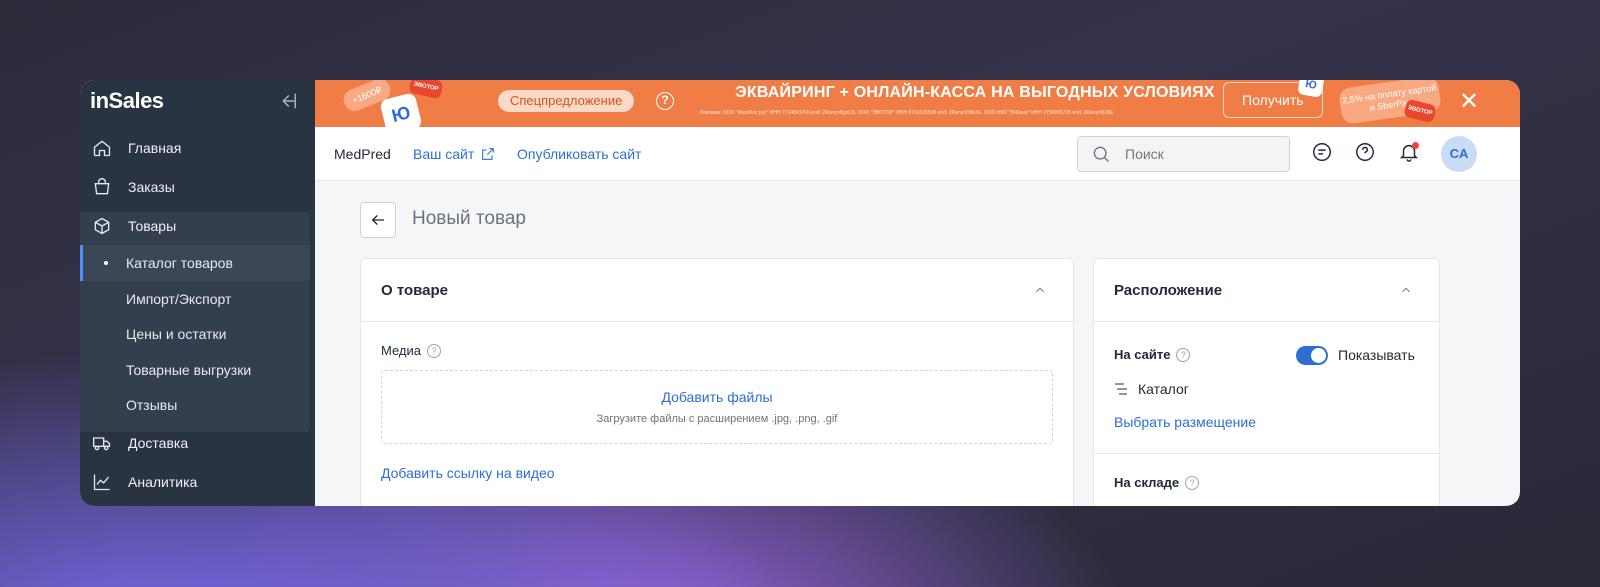 Image resolution: width=1600 pixels, height=587 pixels. I want to click on add-files-link: Добавить файлы, so click(717, 397).